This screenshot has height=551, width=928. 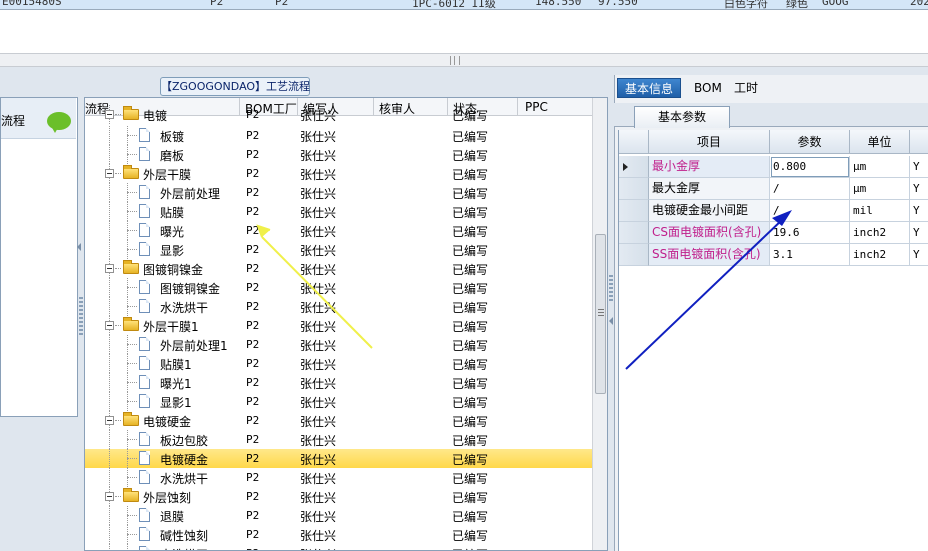 What do you see at coordinates (338, 114) in the screenshot?
I see `tree-row: 电镀 P2 张仕兴 已编写` at bounding box center [338, 114].